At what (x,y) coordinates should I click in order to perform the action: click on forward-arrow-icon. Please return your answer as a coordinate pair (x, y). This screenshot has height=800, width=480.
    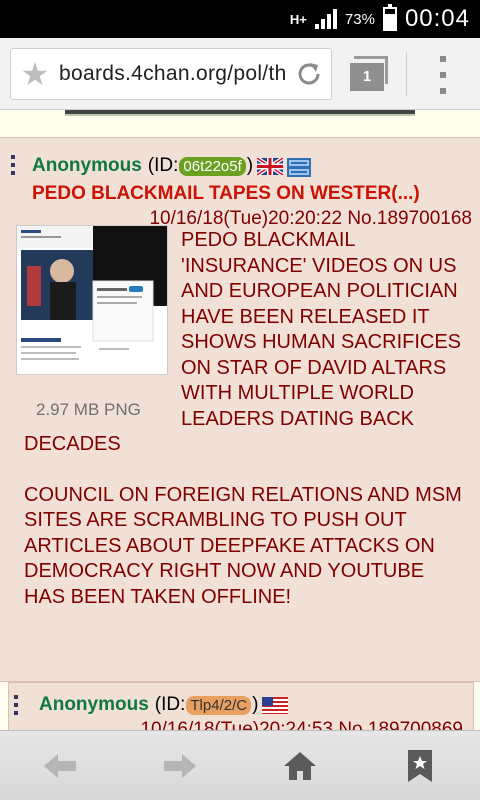
    Looking at the image, I should click on (180, 766).